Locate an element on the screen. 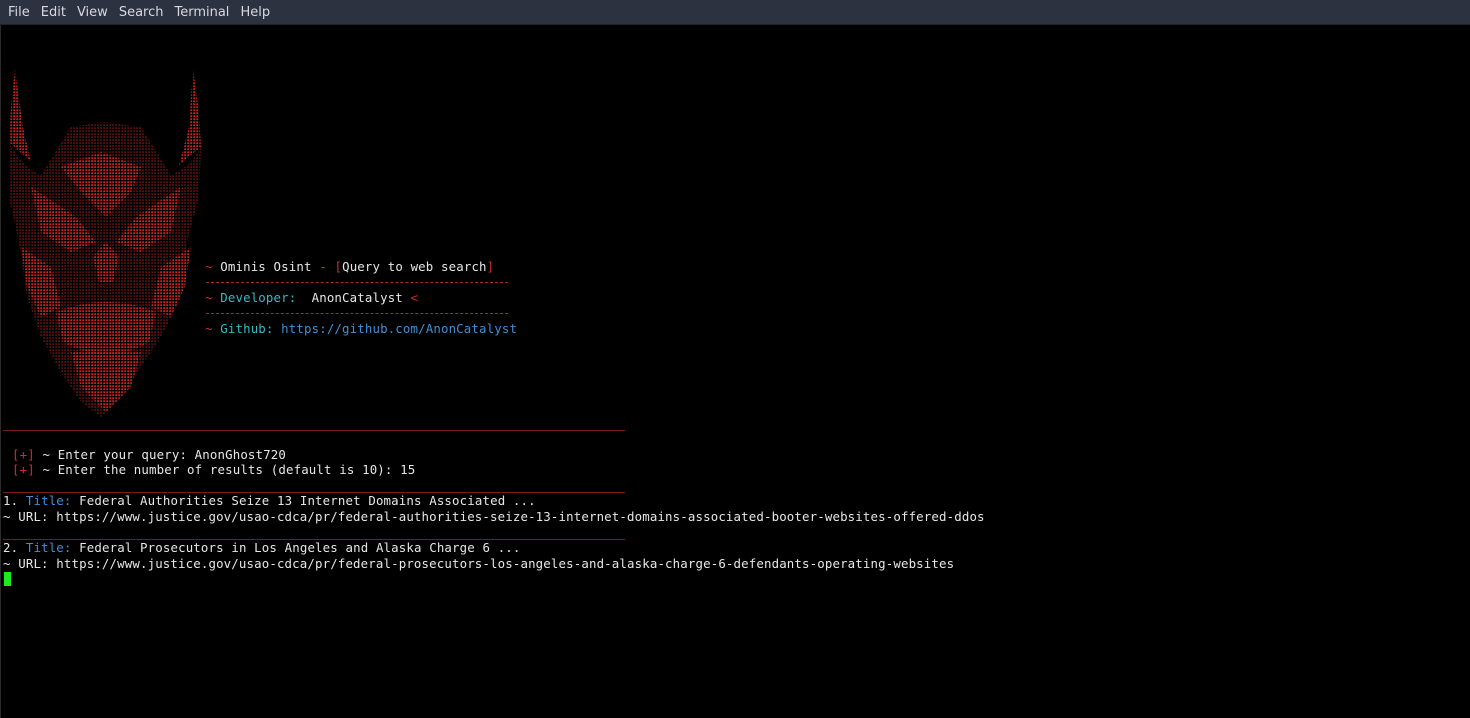 Image resolution: width=1470 pixels, height=718 pixels. result-number: 2. is located at coordinates (11, 547).